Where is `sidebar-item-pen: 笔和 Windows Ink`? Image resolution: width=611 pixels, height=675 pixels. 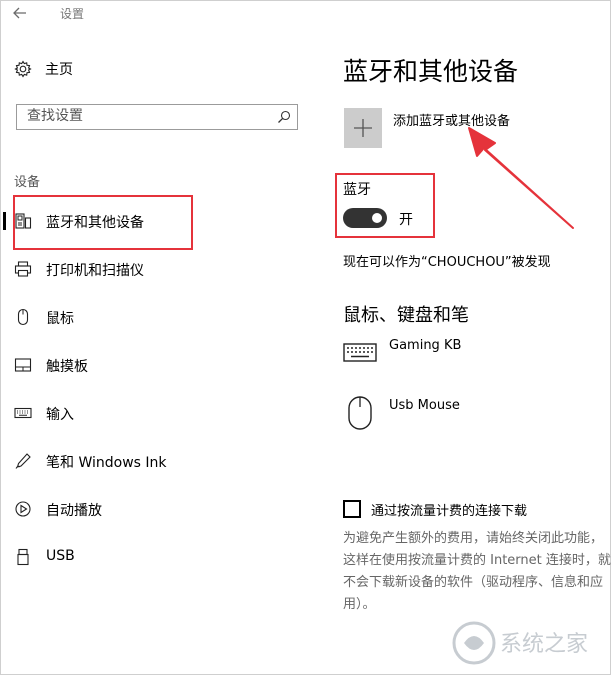 sidebar-item-pen: 笔和 Windows Ink is located at coordinates (150, 461).